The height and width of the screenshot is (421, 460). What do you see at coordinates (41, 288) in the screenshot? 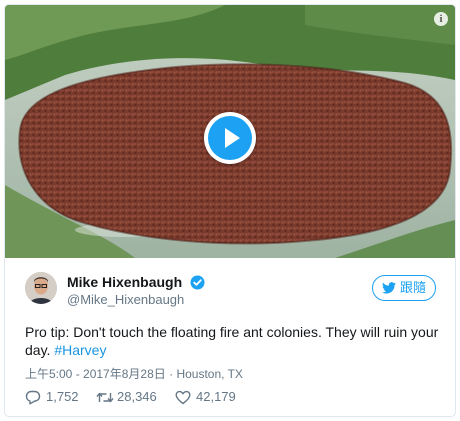
I see `avatar` at bounding box center [41, 288].